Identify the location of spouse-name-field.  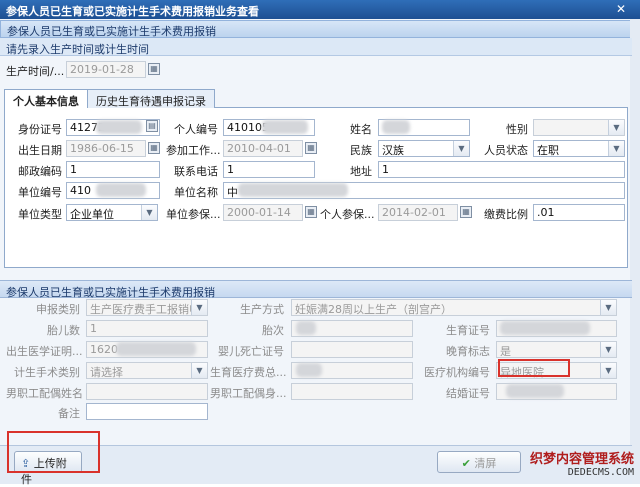
(147, 391).